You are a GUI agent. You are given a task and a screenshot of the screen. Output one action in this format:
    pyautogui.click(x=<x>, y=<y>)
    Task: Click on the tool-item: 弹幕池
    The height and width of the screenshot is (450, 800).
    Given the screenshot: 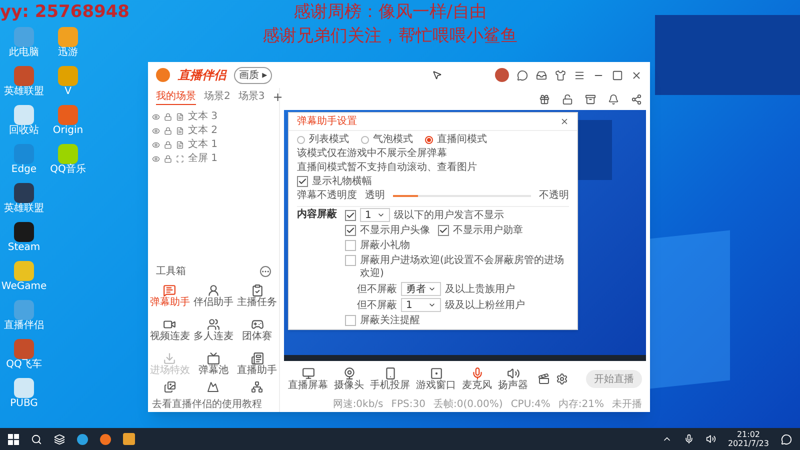 What is the action you would take?
    pyautogui.click(x=214, y=364)
    